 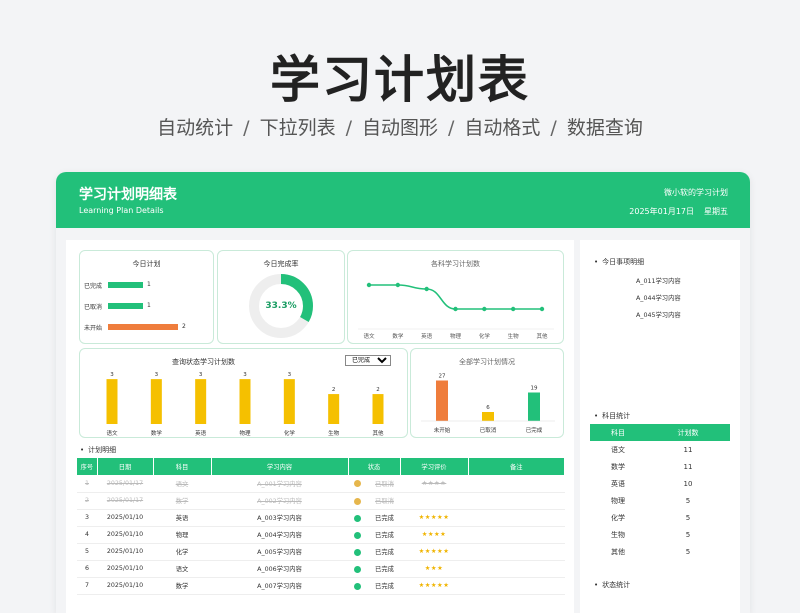 I want to click on table-row: 6 2025/01/10 语文 A_006学习内容 已完成 ★★★, so click(x=321, y=569).